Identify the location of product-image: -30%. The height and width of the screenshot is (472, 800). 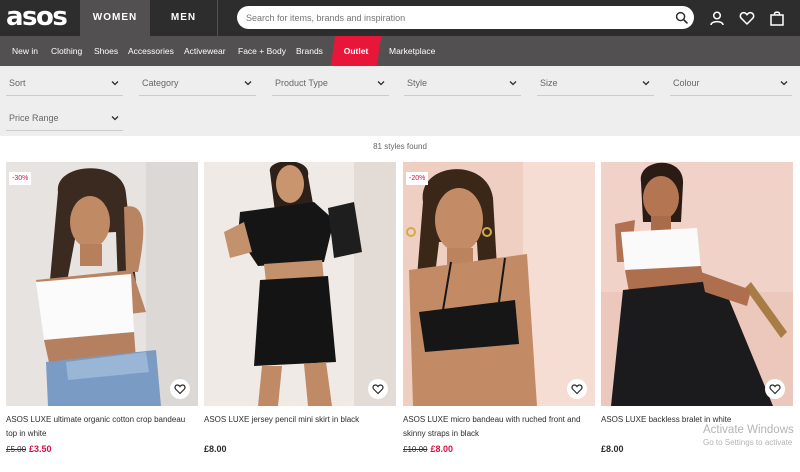
(102, 284).